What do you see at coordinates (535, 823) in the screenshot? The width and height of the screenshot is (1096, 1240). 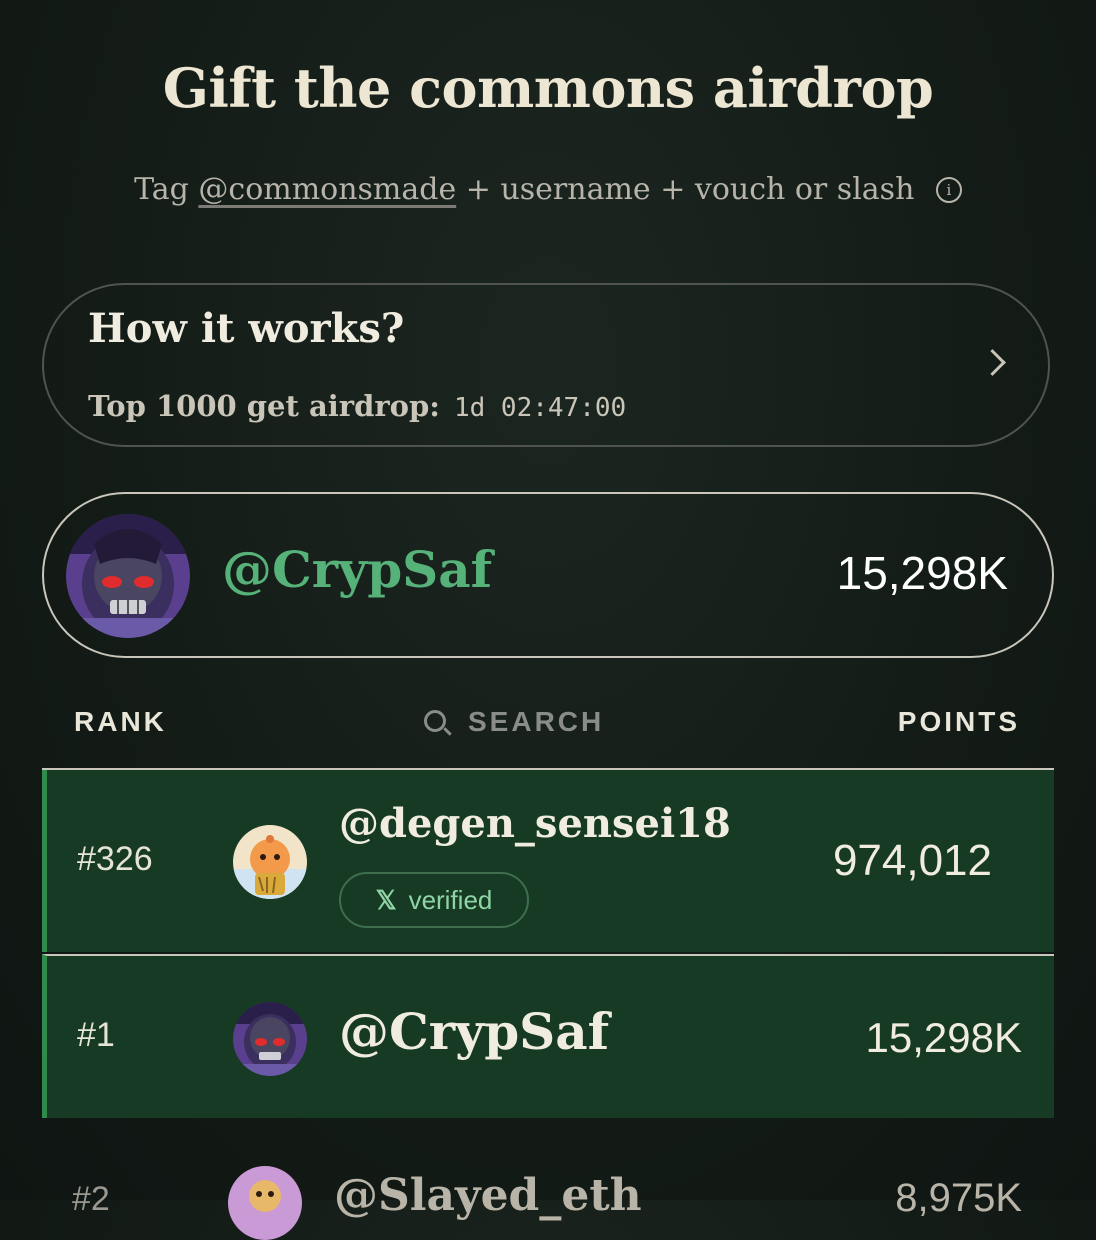 I see `row-username: @degen_sensei18` at bounding box center [535, 823].